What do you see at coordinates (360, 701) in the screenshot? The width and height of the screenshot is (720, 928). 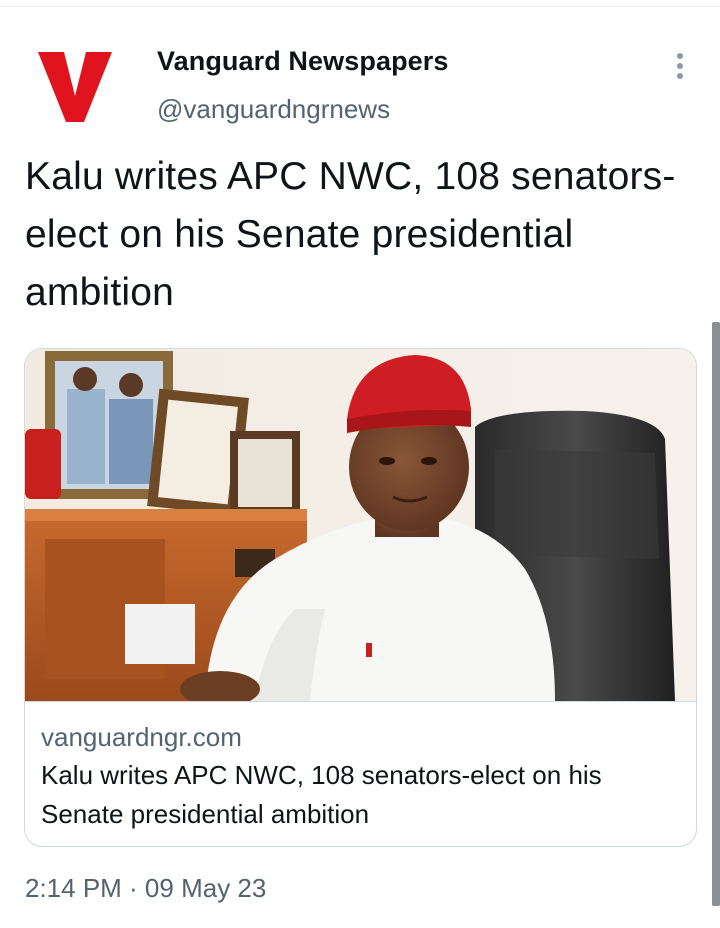 I see `card-divider` at bounding box center [360, 701].